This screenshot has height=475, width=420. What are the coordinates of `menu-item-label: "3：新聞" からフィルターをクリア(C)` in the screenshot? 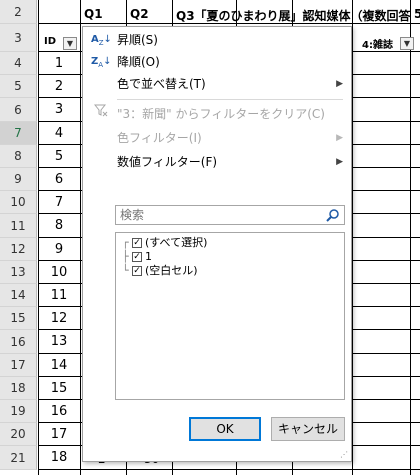 It's located at (221, 114).